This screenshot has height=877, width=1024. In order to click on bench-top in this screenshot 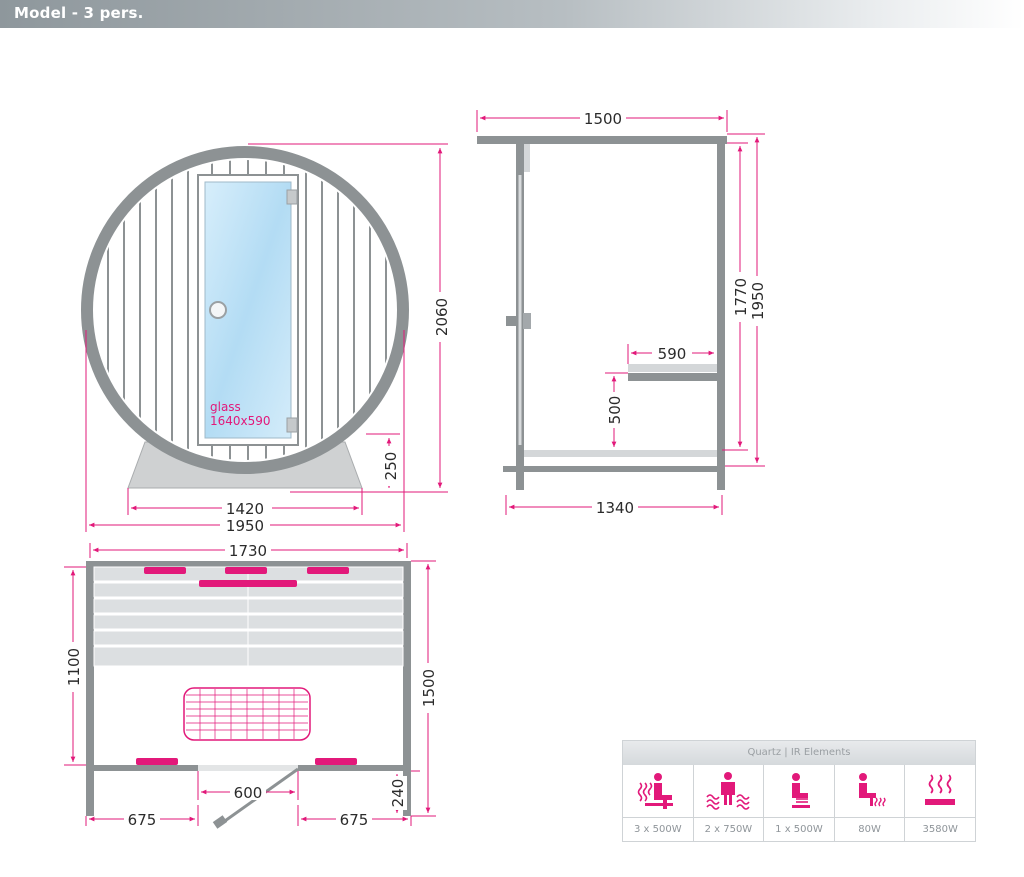, I will do `click(672, 377)`.